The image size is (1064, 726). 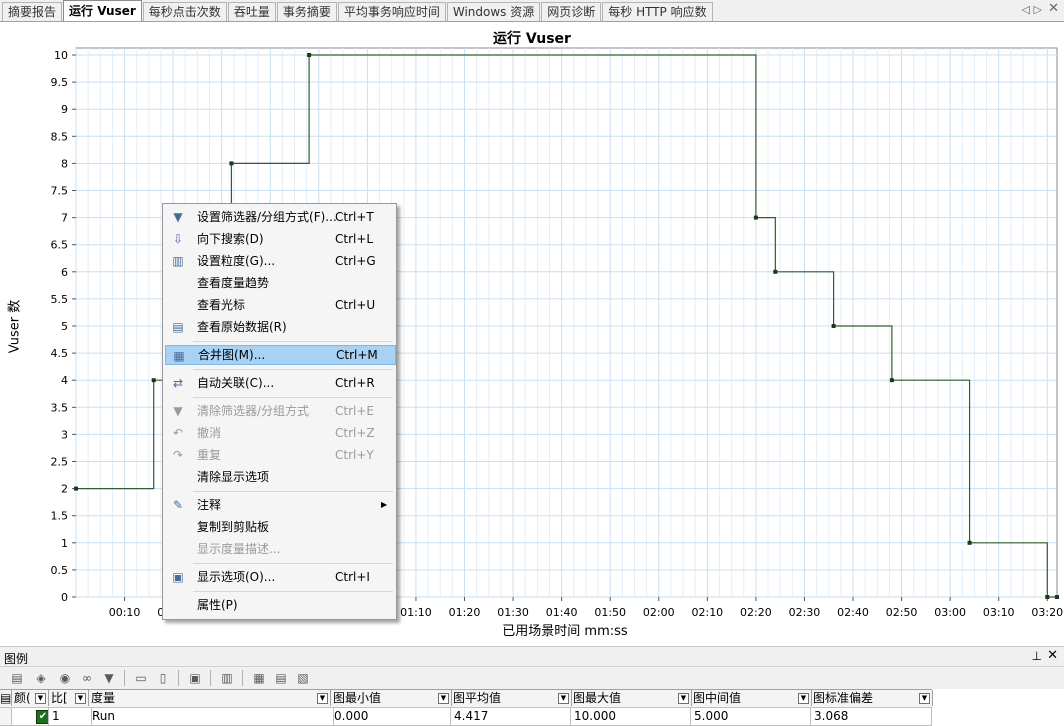 What do you see at coordinates (125, 612) in the screenshot?
I see `x-tick-label: 00:10` at bounding box center [125, 612].